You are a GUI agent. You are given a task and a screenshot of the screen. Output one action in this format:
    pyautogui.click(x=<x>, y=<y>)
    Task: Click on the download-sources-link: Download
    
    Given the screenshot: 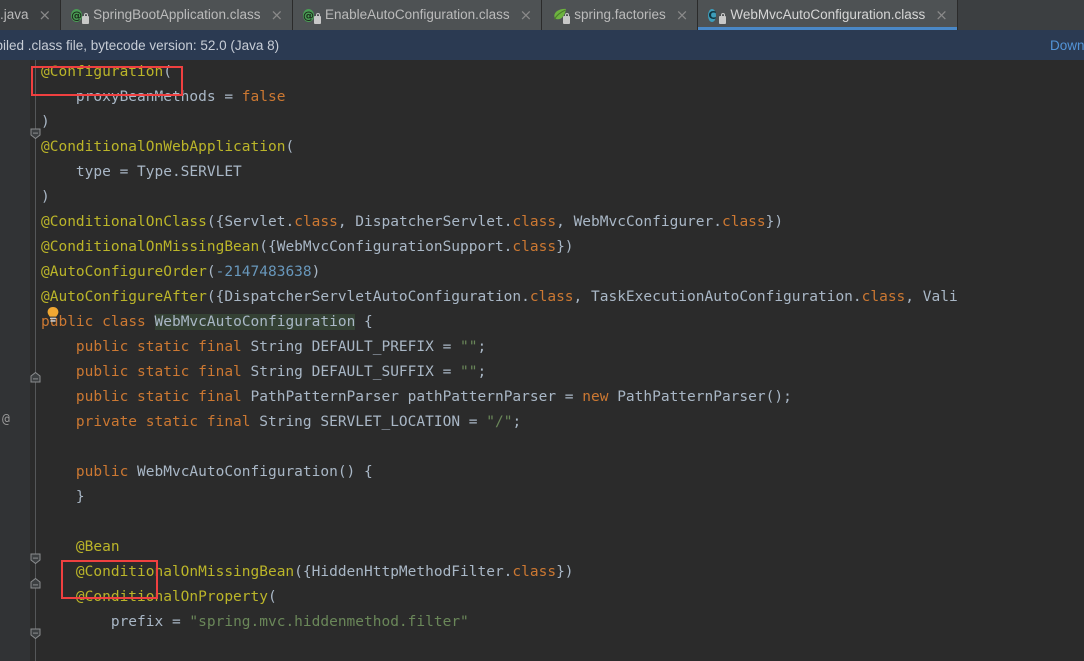 What is the action you would take?
    pyautogui.click(x=1067, y=45)
    